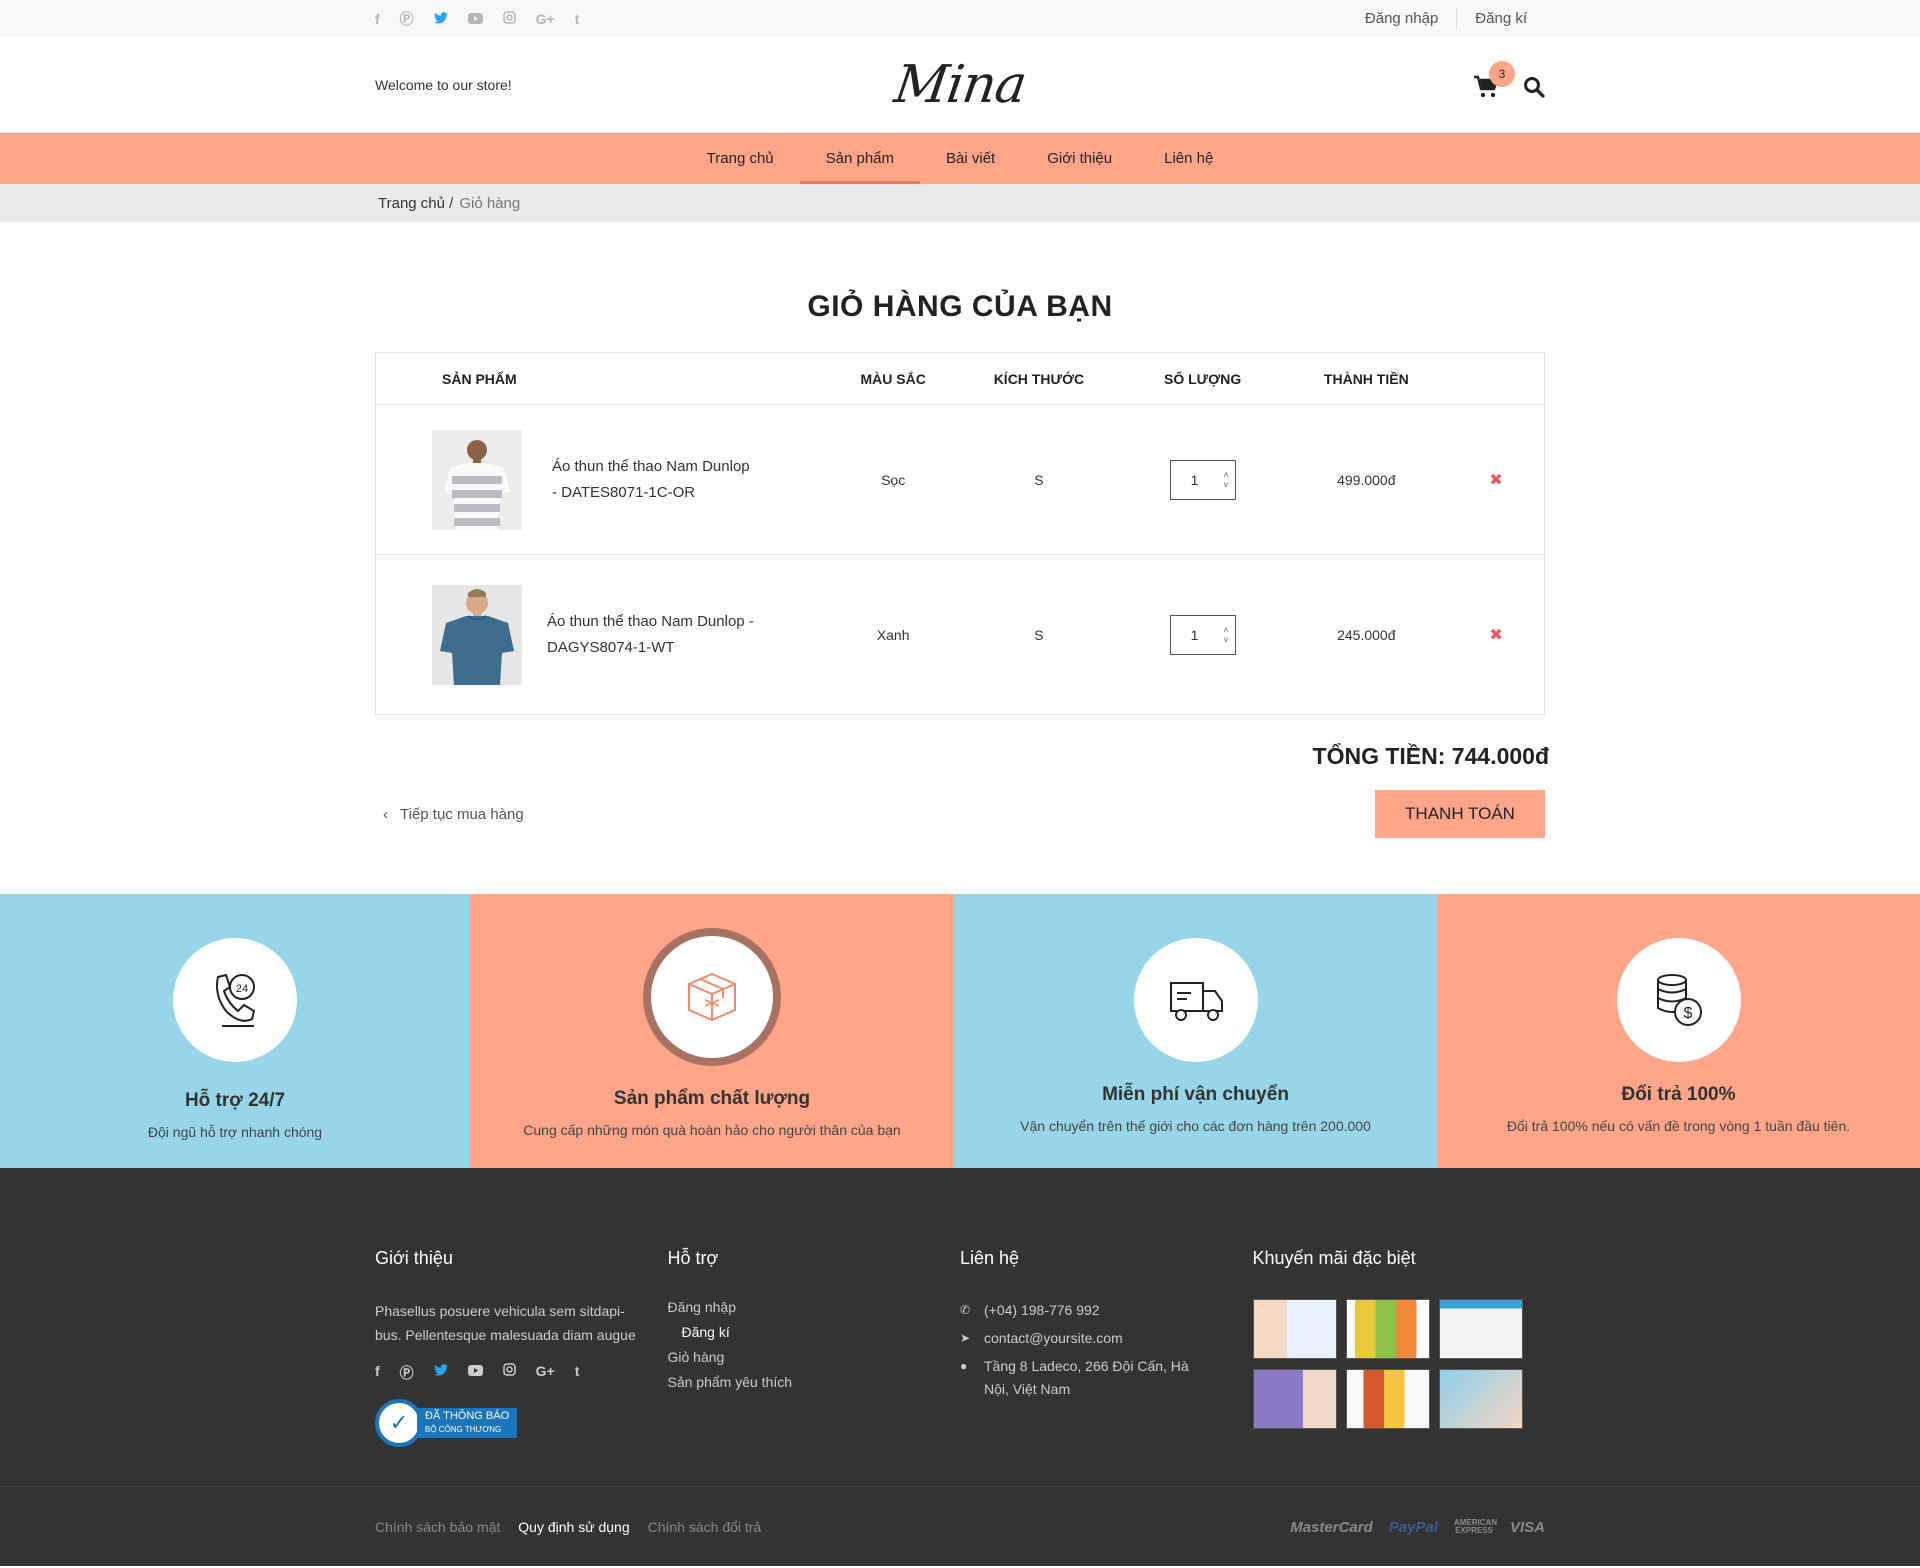 The width and height of the screenshot is (1920, 1568). I want to click on product-price: 245.000đ, so click(1366, 634).